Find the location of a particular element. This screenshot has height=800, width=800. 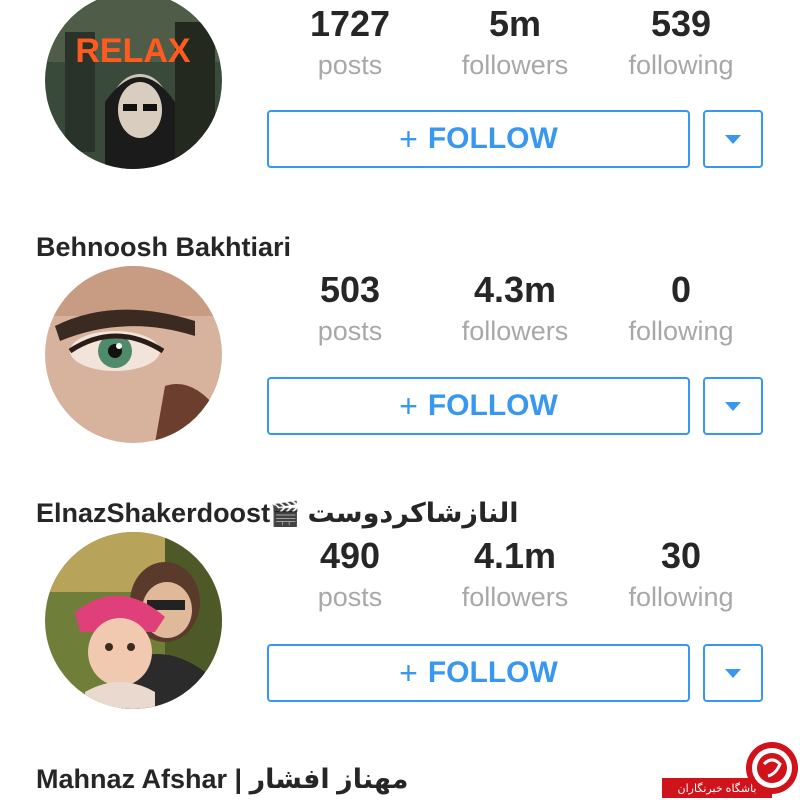

clapperboard-icon: 🎬 is located at coordinates (285, 514).